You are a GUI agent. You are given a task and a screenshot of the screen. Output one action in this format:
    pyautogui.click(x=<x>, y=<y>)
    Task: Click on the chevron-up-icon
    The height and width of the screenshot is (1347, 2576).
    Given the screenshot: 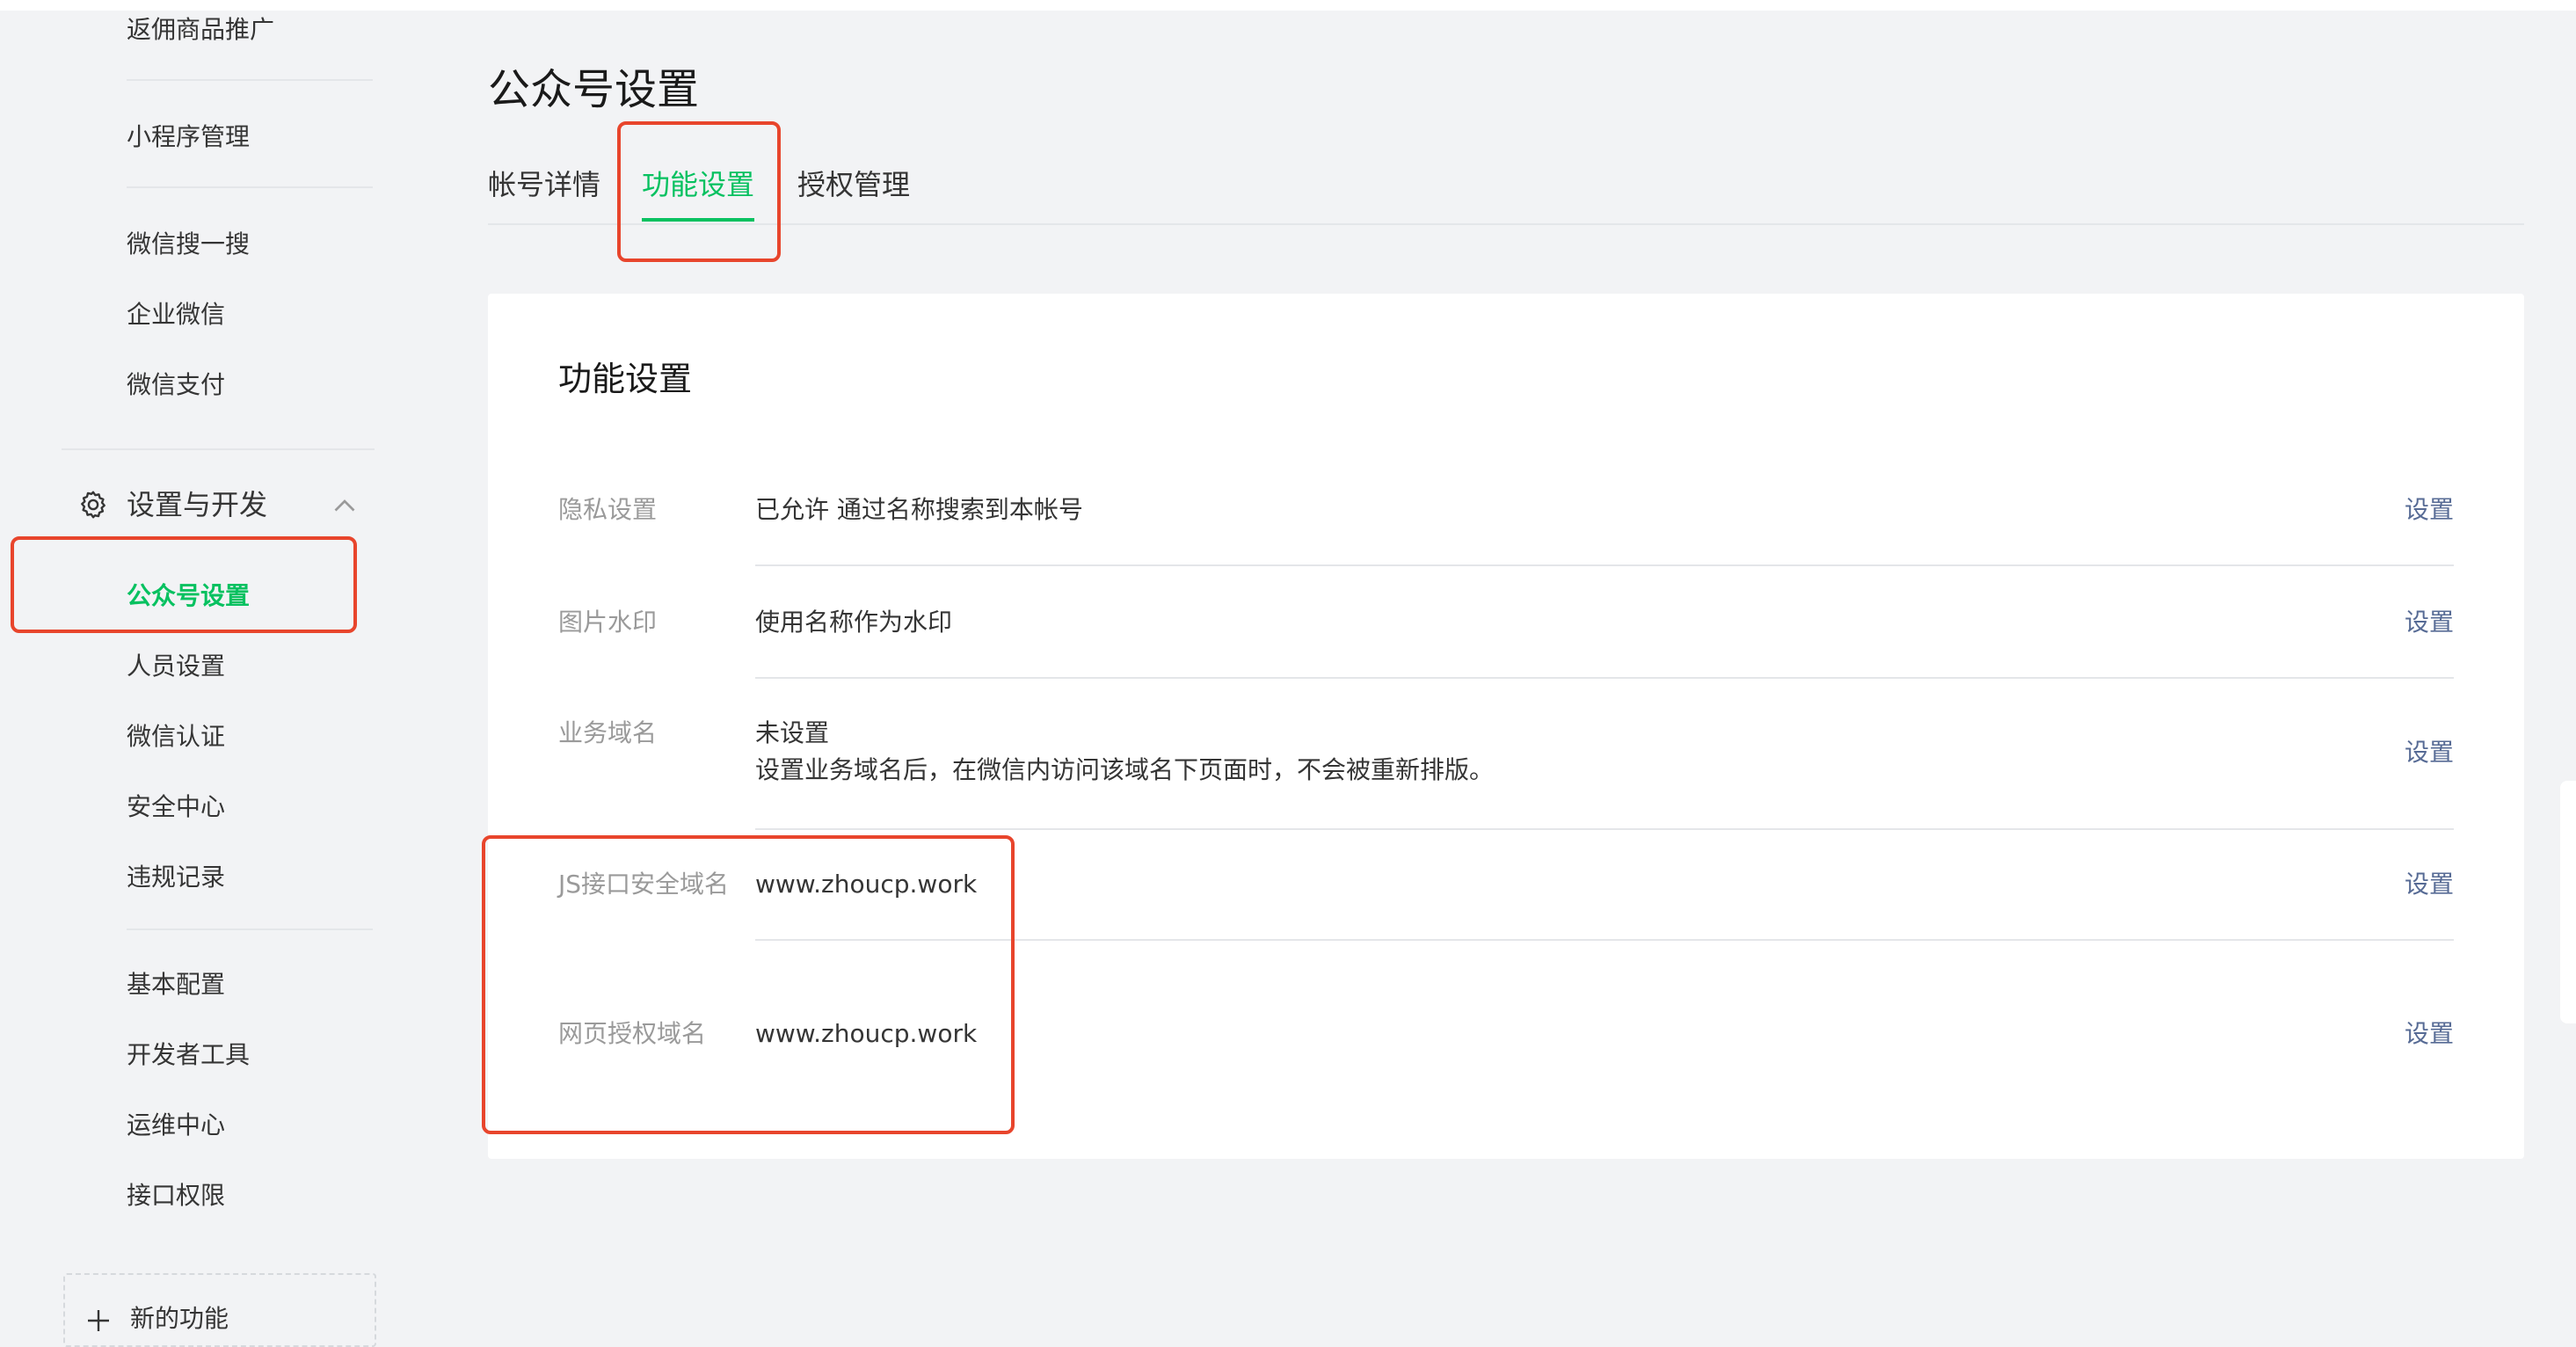 What is the action you would take?
    pyautogui.click(x=344, y=507)
    